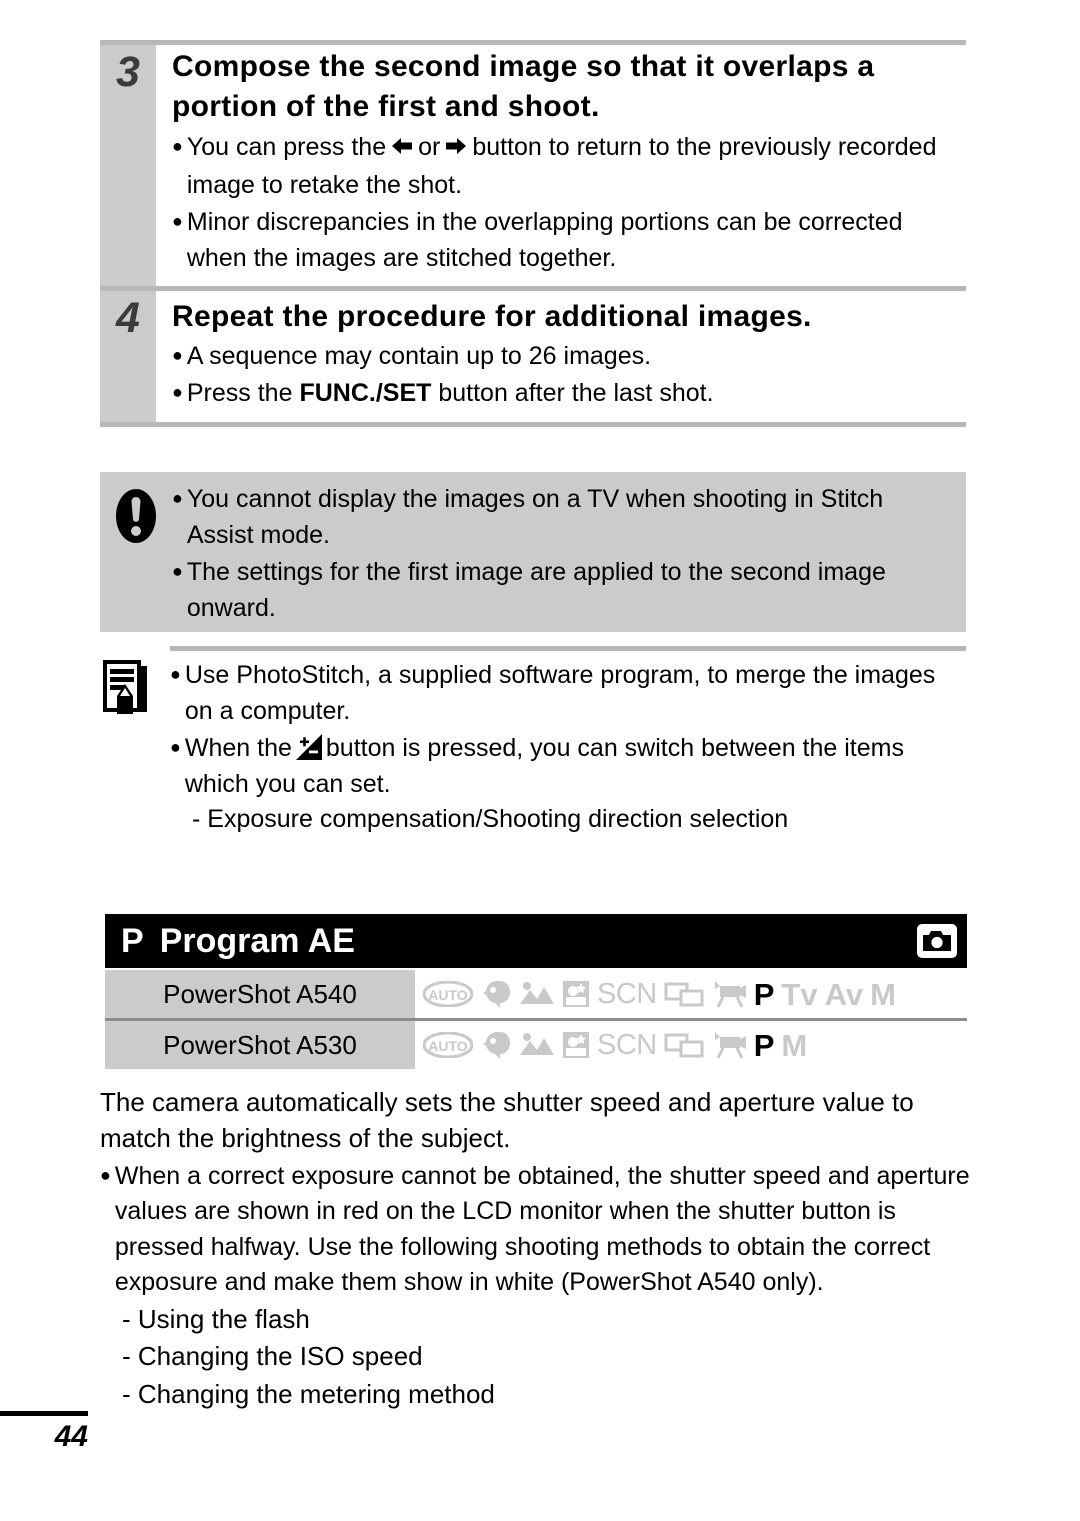  Describe the element at coordinates (257, 941) in the screenshot. I see `section-title: Program AE` at that location.